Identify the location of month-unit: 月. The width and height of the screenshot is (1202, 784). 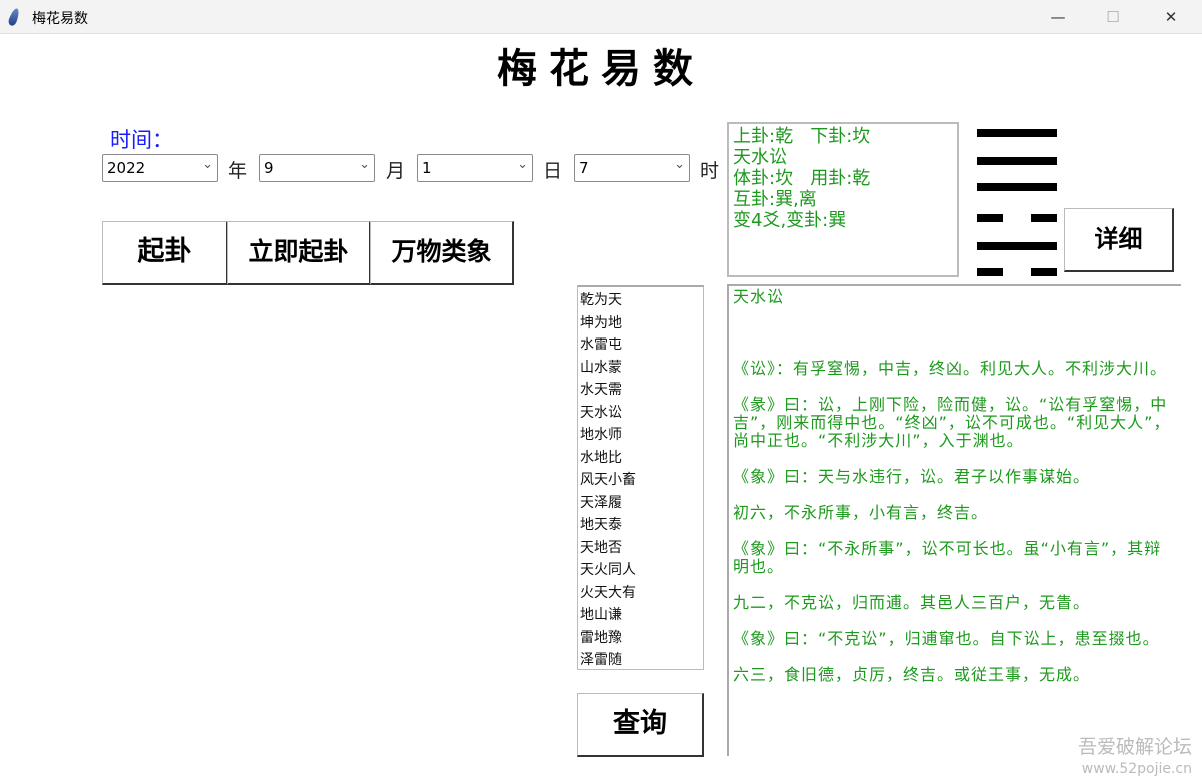
(396, 171).